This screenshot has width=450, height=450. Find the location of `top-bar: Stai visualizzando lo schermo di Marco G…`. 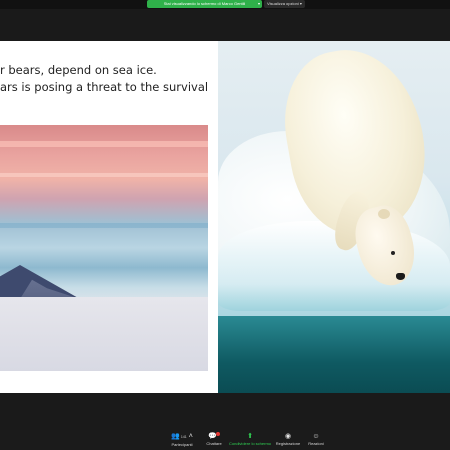

top-bar: Stai visualizzando lo schermo di Marco G… is located at coordinates (225, 4).